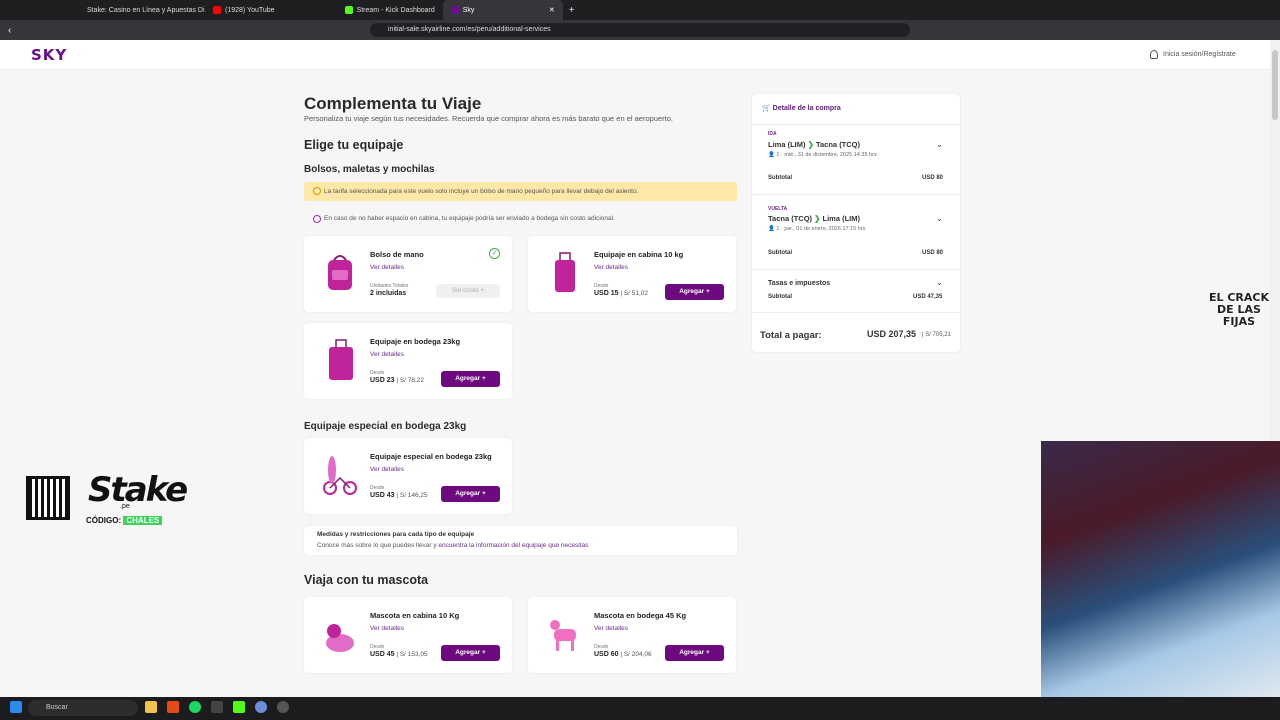 The image size is (1280, 720). What do you see at coordinates (806, 108) in the screenshot?
I see `summary-title-text: Detalle de la compra` at bounding box center [806, 108].